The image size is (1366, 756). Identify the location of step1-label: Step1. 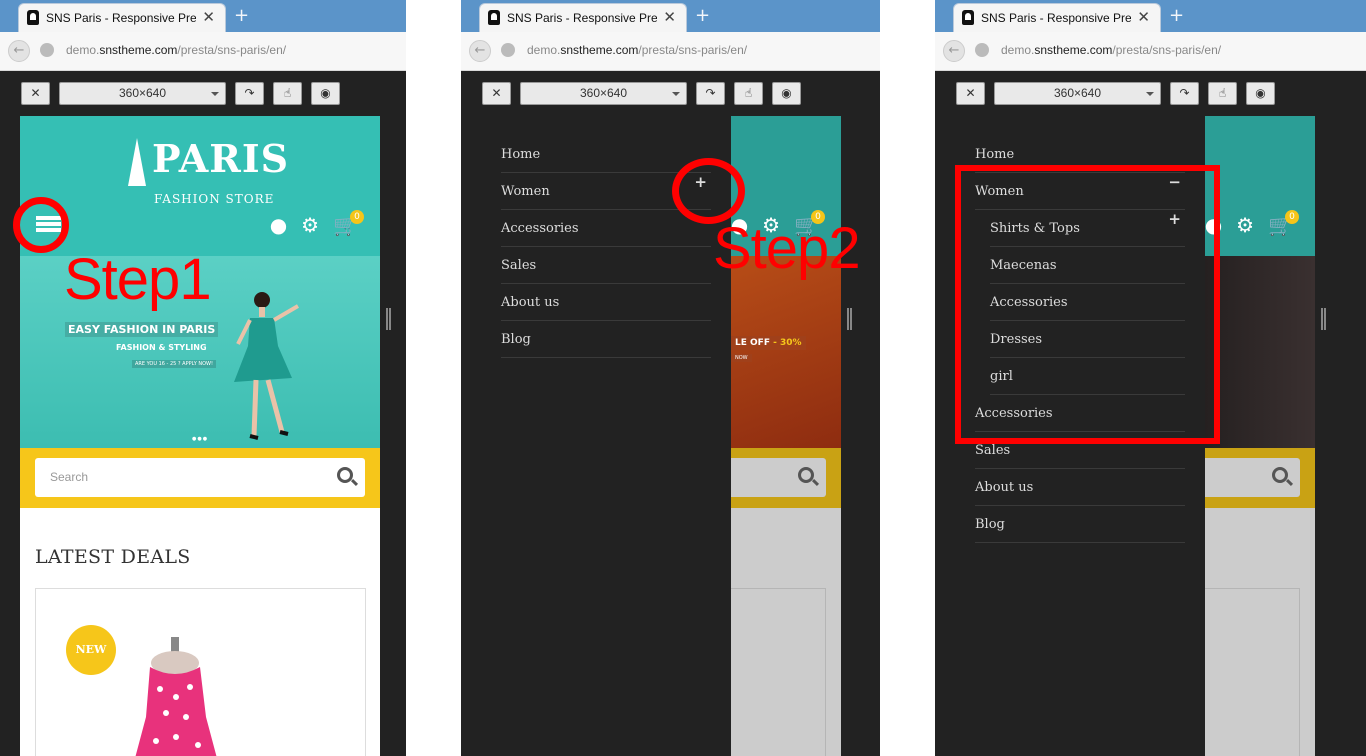
(138, 279).